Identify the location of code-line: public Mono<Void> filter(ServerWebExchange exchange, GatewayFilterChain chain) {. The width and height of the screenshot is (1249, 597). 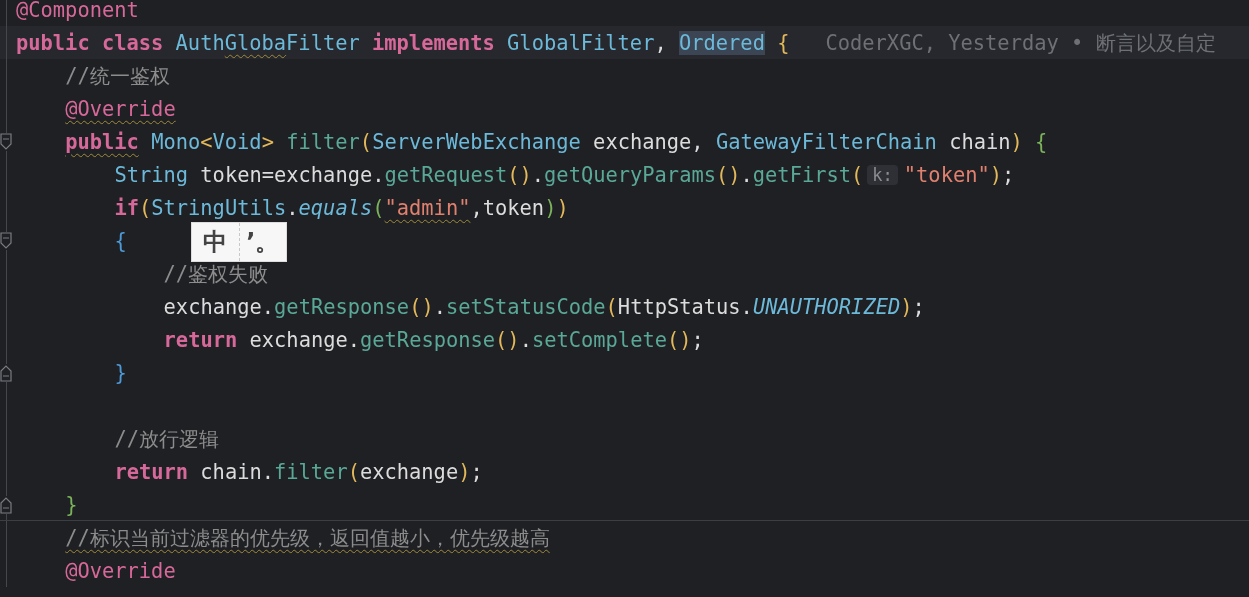
(556, 141).